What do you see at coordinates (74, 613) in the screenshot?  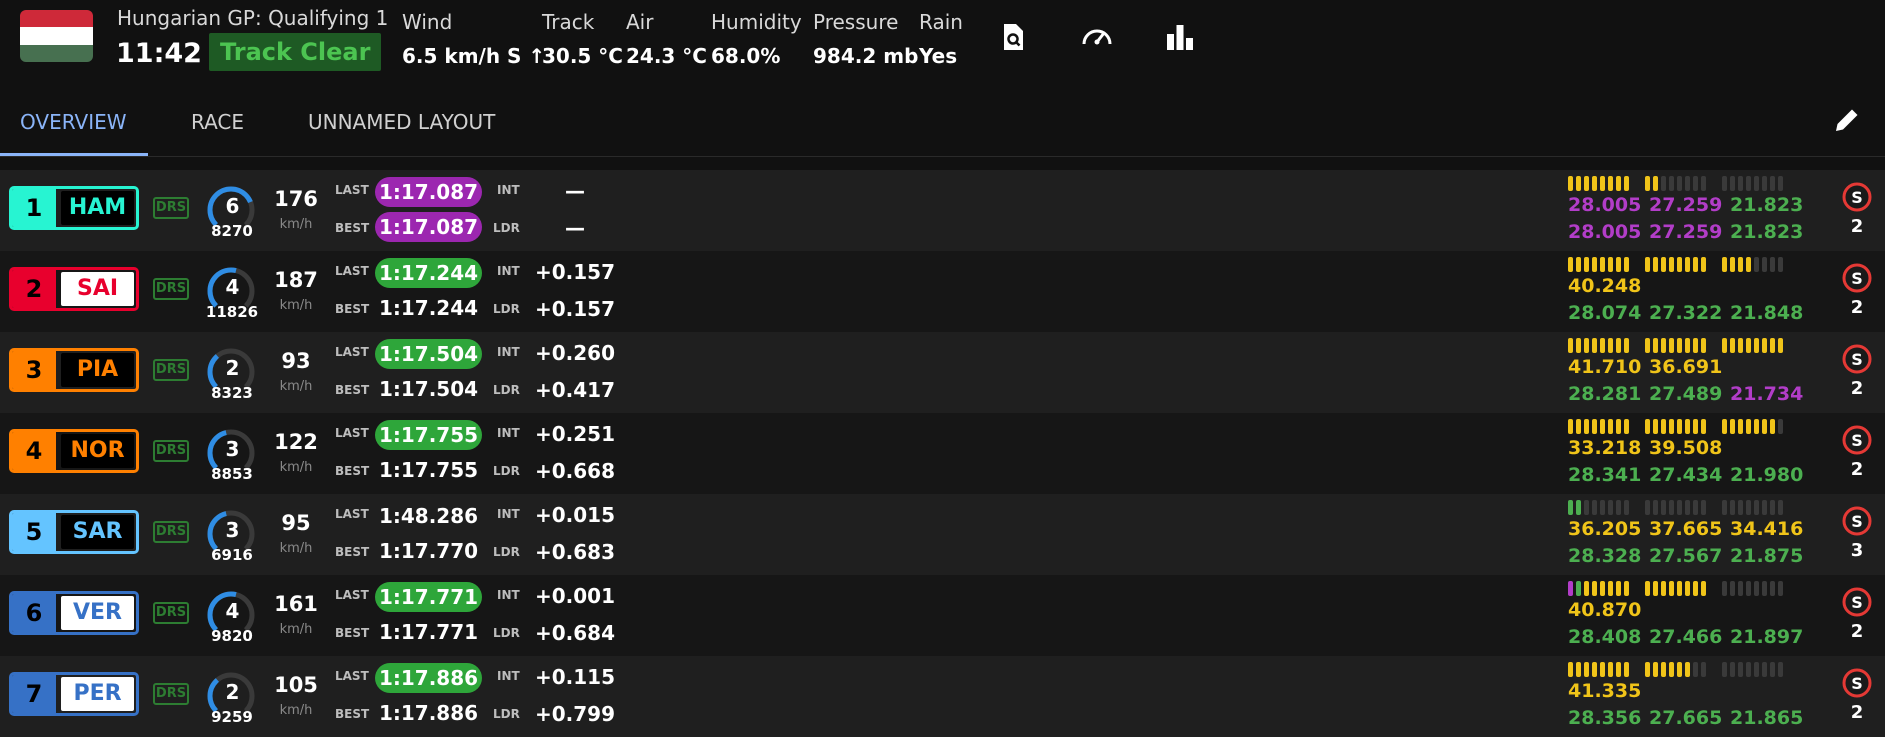 I see `driver-badge: 6 VER` at bounding box center [74, 613].